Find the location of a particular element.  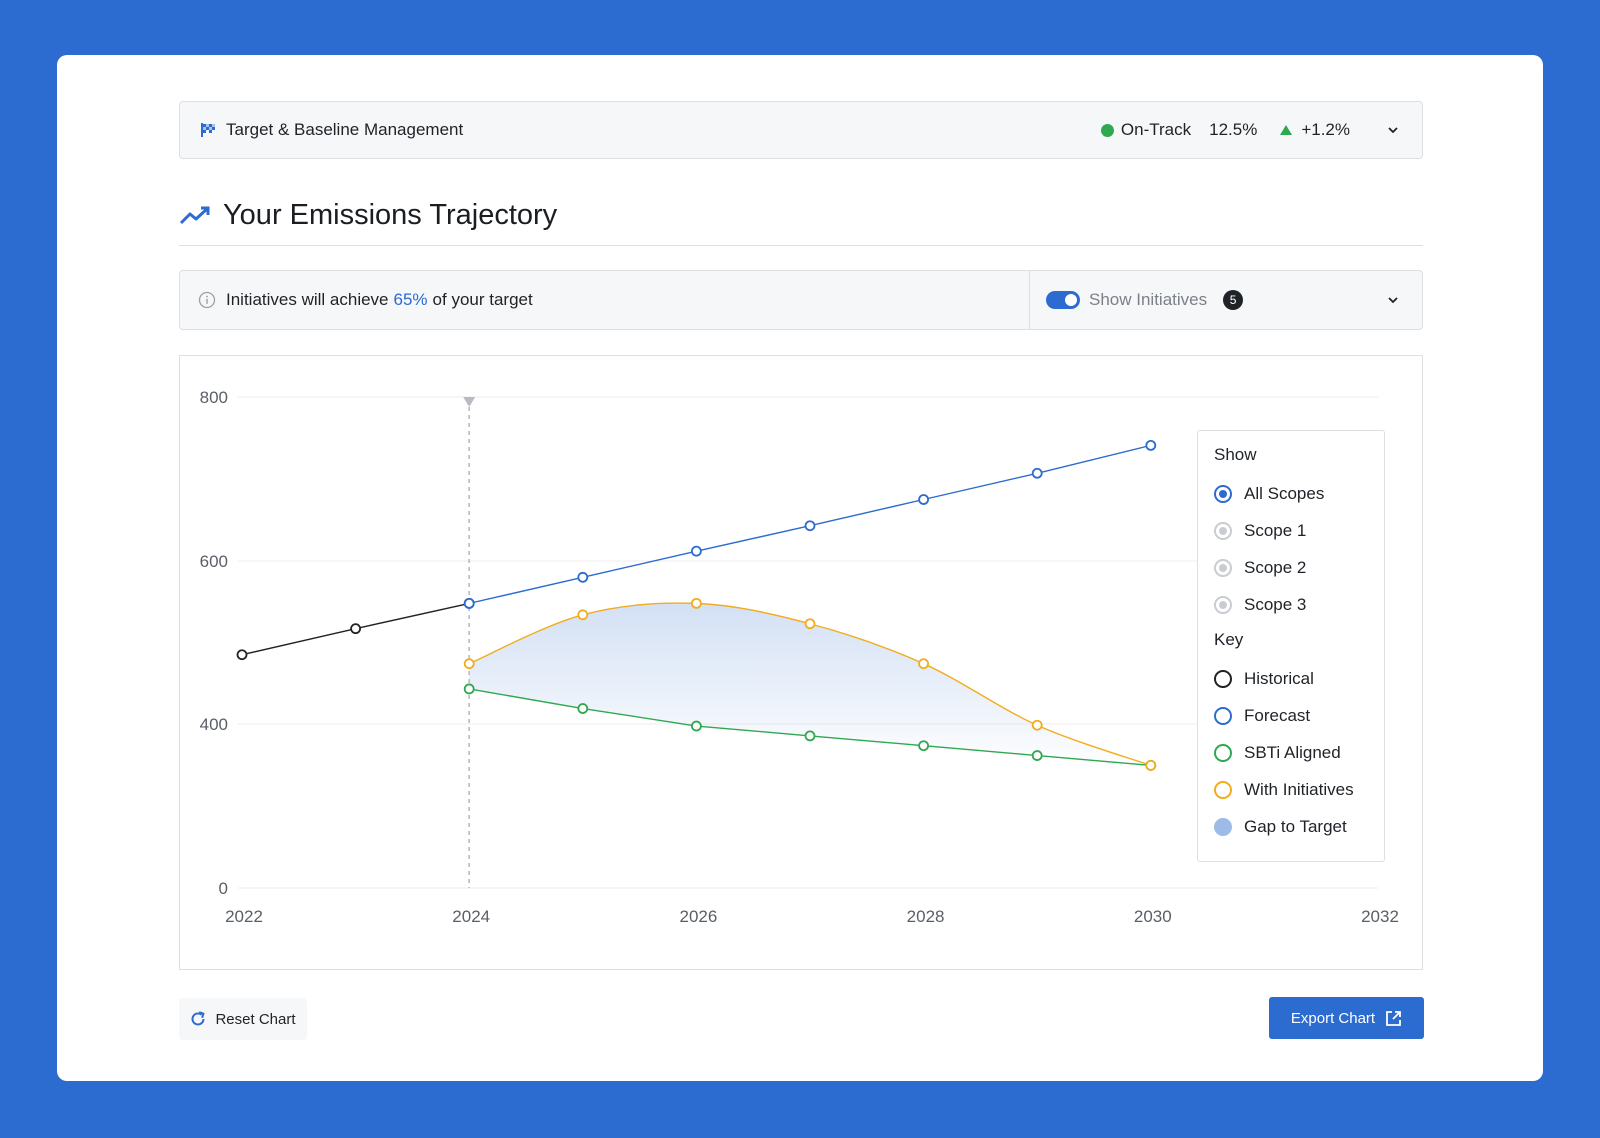

toggle-label: Show Initiatives is located at coordinates (1148, 299).